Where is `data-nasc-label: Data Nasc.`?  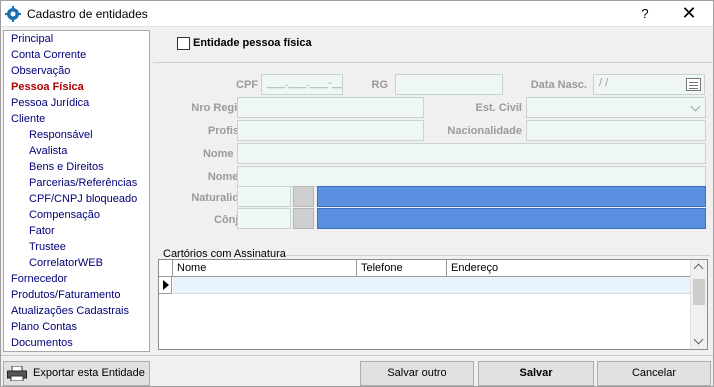 data-nasc-label: Data Nasc. is located at coordinates (558, 85).